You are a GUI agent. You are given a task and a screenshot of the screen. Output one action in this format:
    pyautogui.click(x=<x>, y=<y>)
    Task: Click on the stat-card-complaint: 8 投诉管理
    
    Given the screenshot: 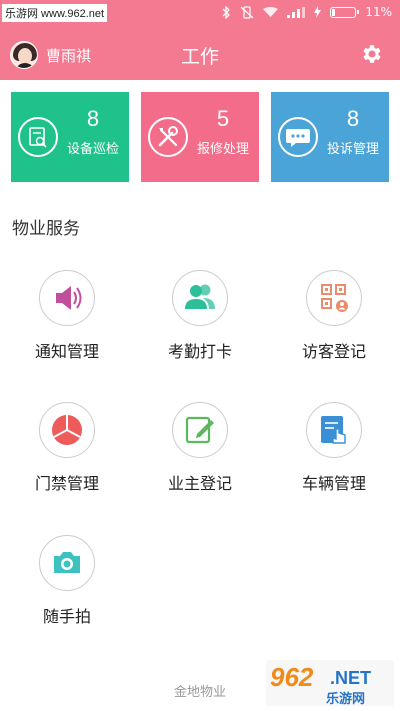 What is the action you would take?
    pyautogui.click(x=330, y=137)
    